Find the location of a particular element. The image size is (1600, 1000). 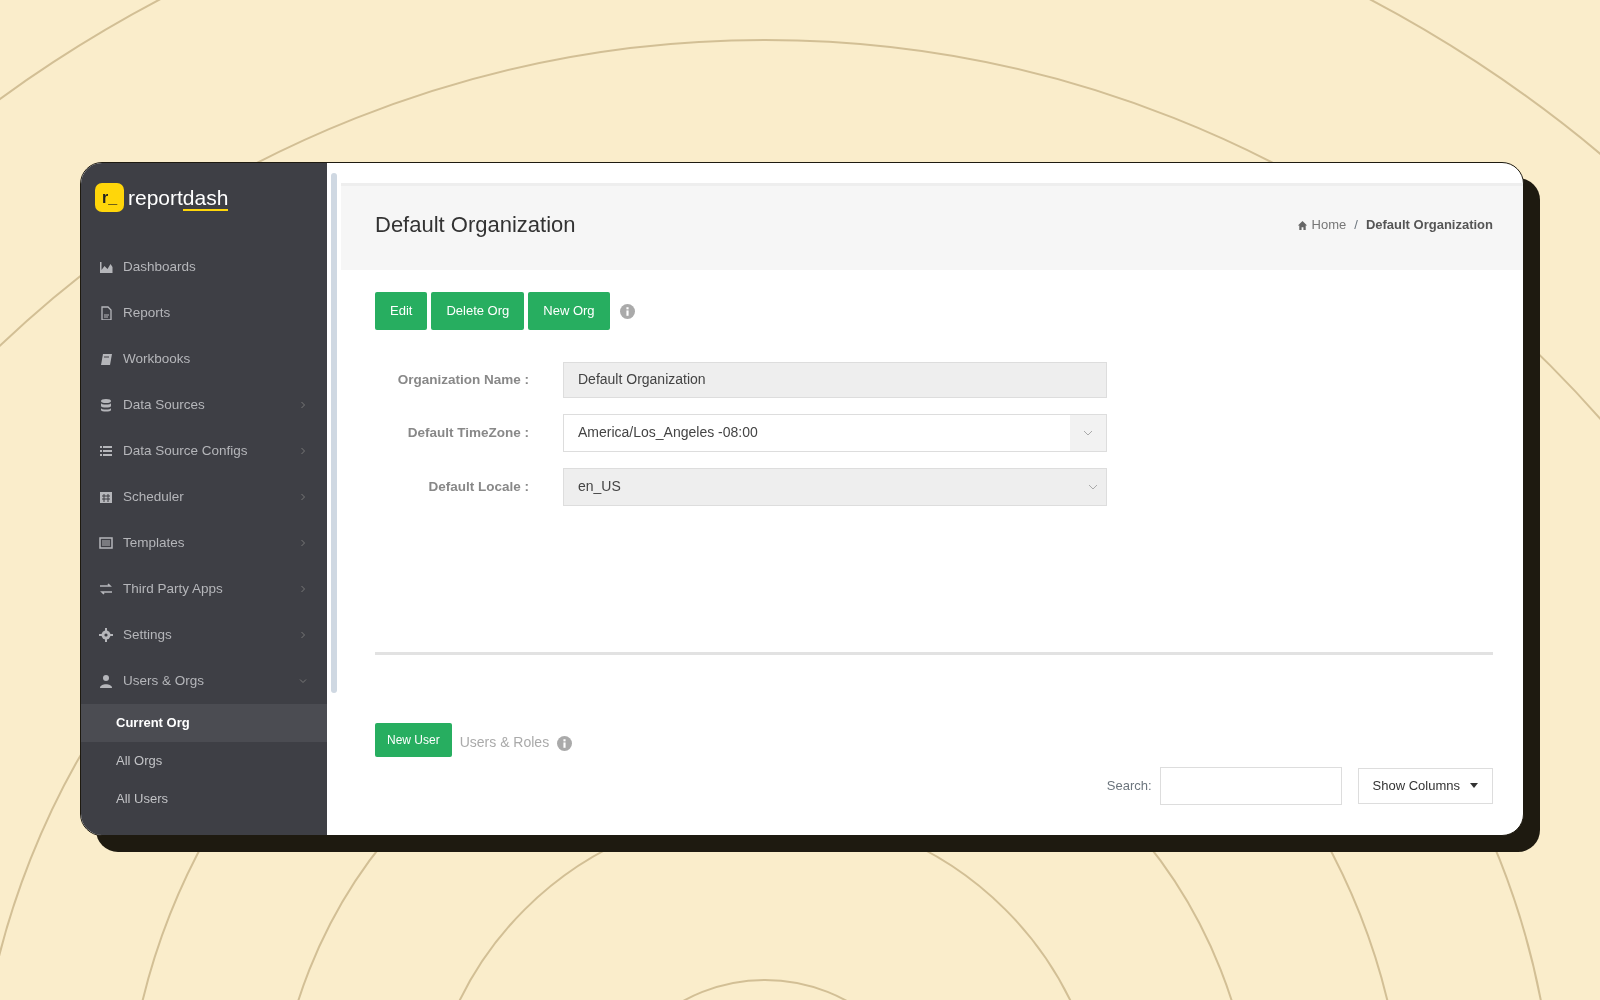

breadcrumb-current: Default Organization is located at coordinates (1429, 225).